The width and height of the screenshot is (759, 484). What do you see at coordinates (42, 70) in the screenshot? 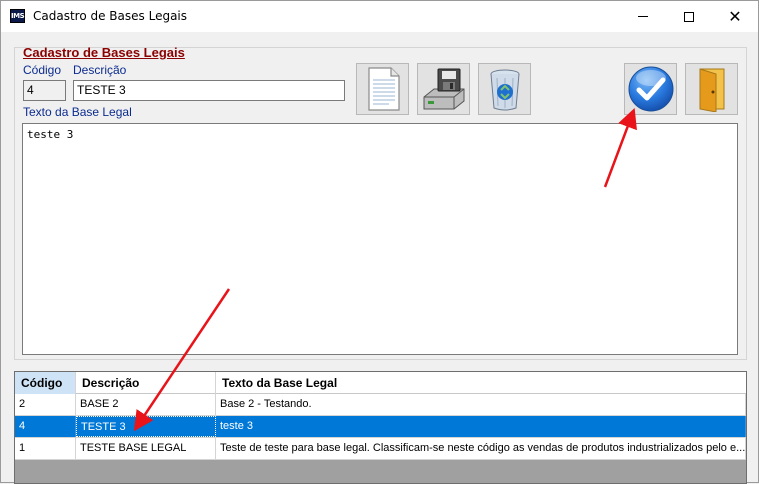
I see `codigo-label: Código` at bounding box center [42, 70].